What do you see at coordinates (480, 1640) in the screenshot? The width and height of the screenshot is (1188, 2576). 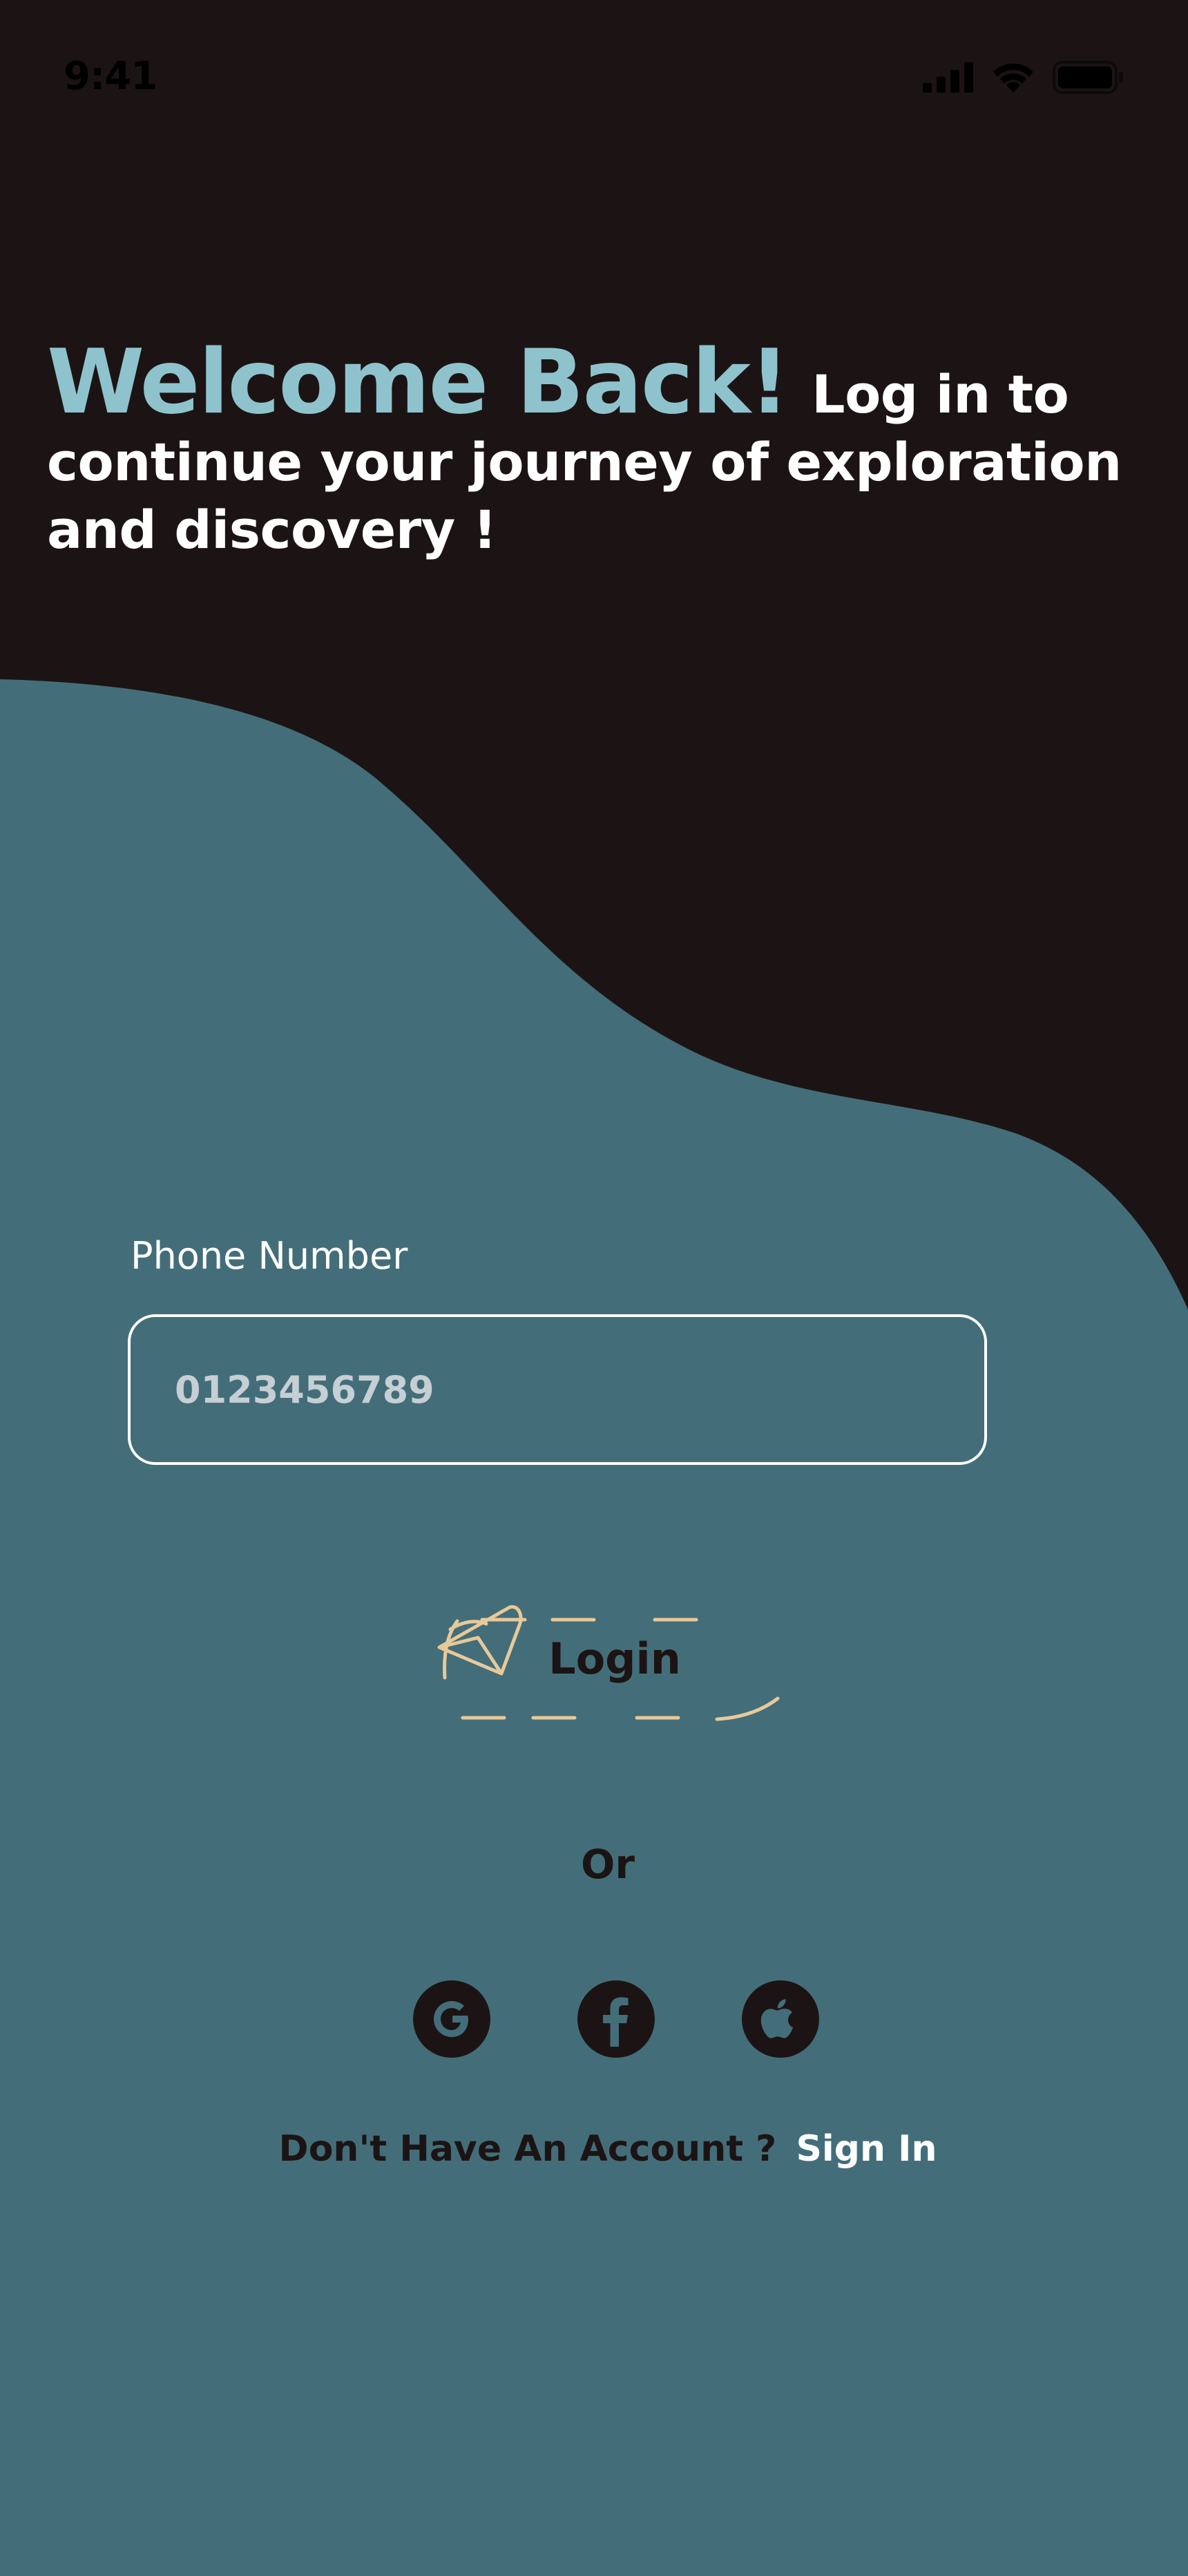 I see `paper-plane-icon` at bounding box center [480, 1640].